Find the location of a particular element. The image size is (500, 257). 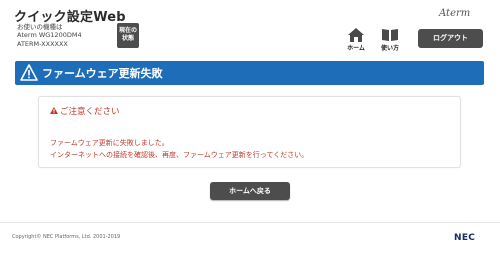

status-button-line1: 現在の is located at coordinates (127, 30).